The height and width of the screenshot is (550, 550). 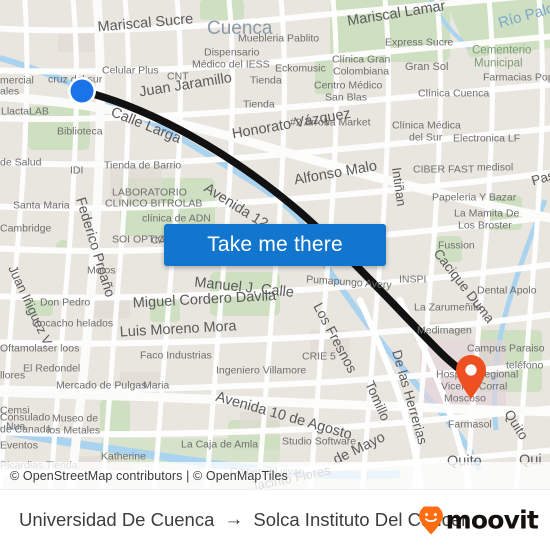 I want to click on map-label: clínica de ADN, so click(x=176, y=219).